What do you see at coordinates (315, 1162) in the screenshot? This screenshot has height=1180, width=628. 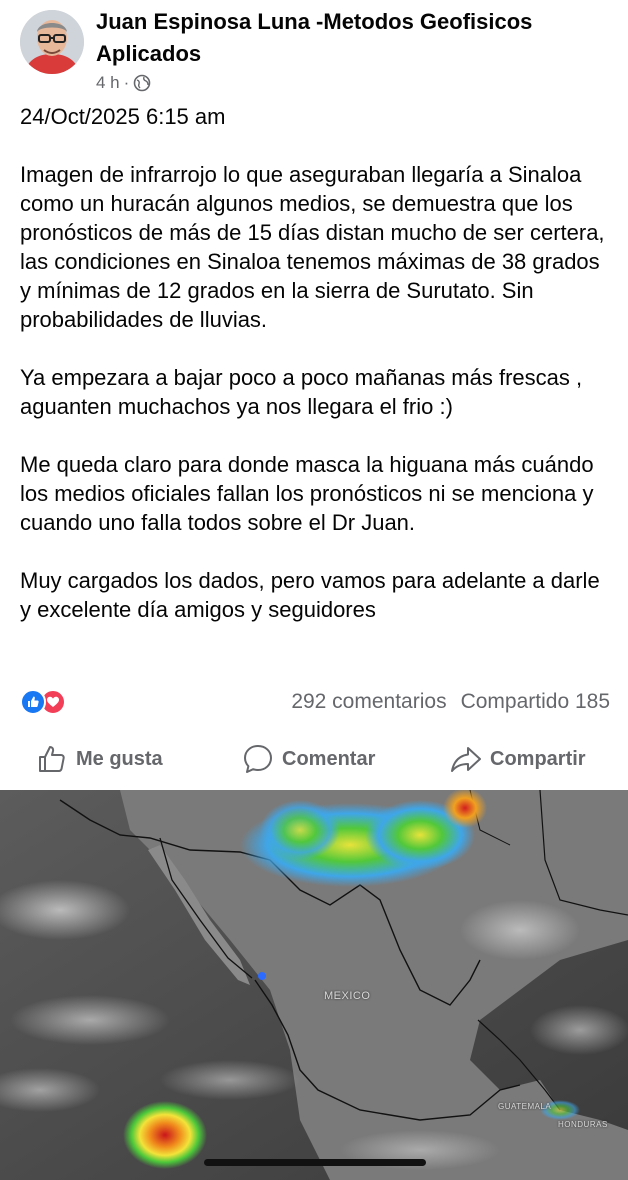 I see `home-indicator` at bounding box center [315, 1162].